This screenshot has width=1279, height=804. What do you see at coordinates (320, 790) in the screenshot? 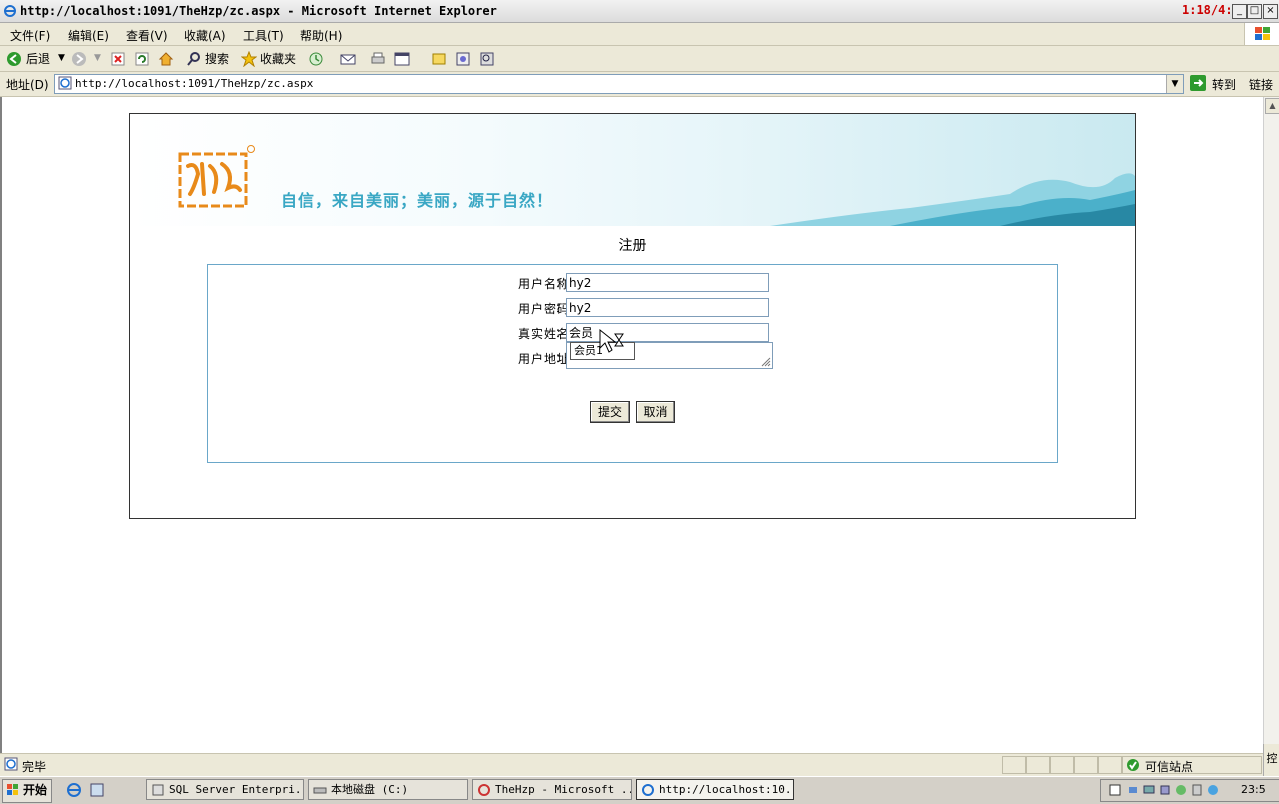
I see `disk-icon` at bounding box center [320, 790].